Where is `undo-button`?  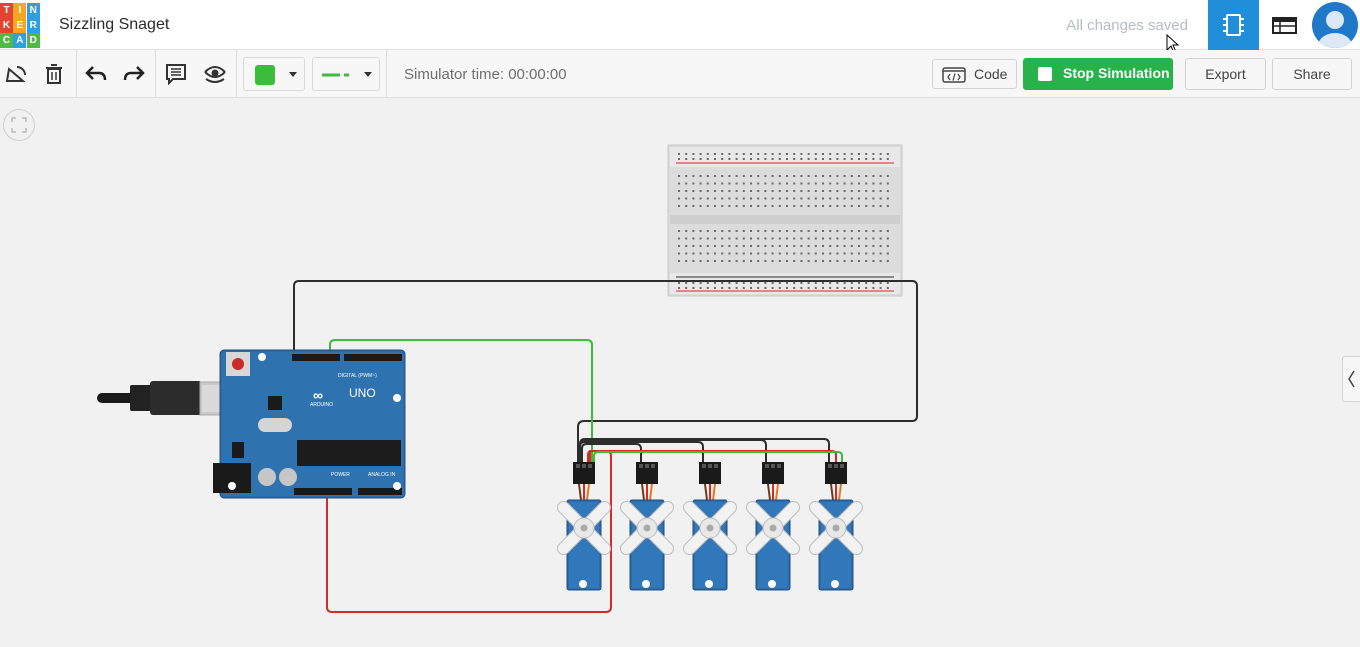
undo-button is located at coordinates (96, 74).